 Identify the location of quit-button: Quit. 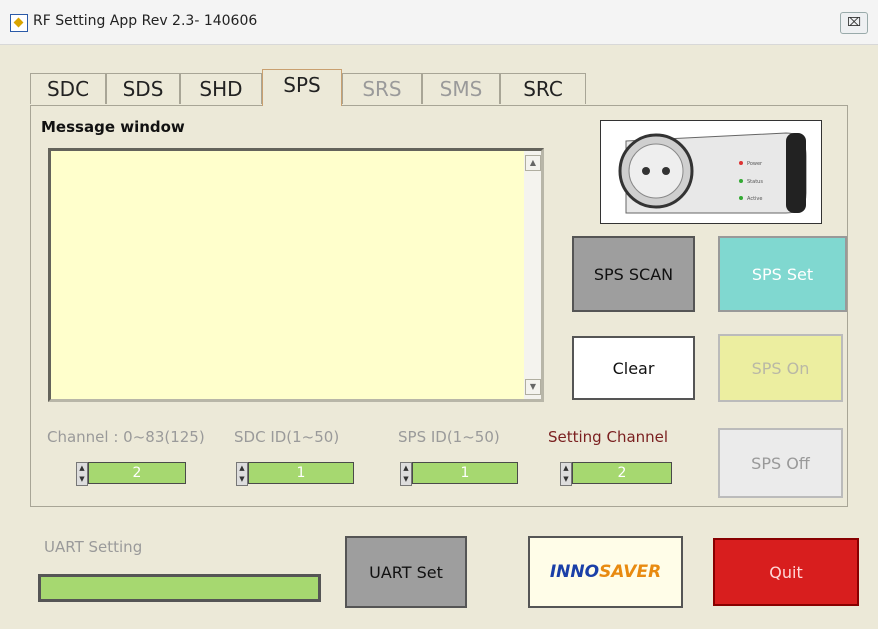
(786, 572).